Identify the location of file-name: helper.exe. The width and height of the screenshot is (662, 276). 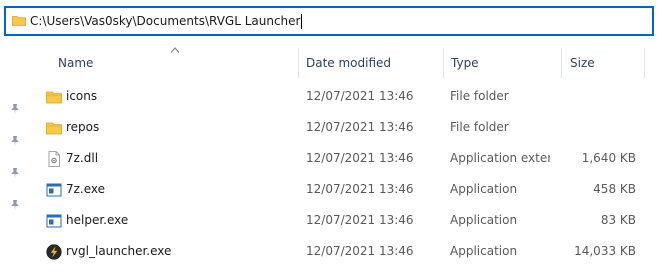
(97, 220).